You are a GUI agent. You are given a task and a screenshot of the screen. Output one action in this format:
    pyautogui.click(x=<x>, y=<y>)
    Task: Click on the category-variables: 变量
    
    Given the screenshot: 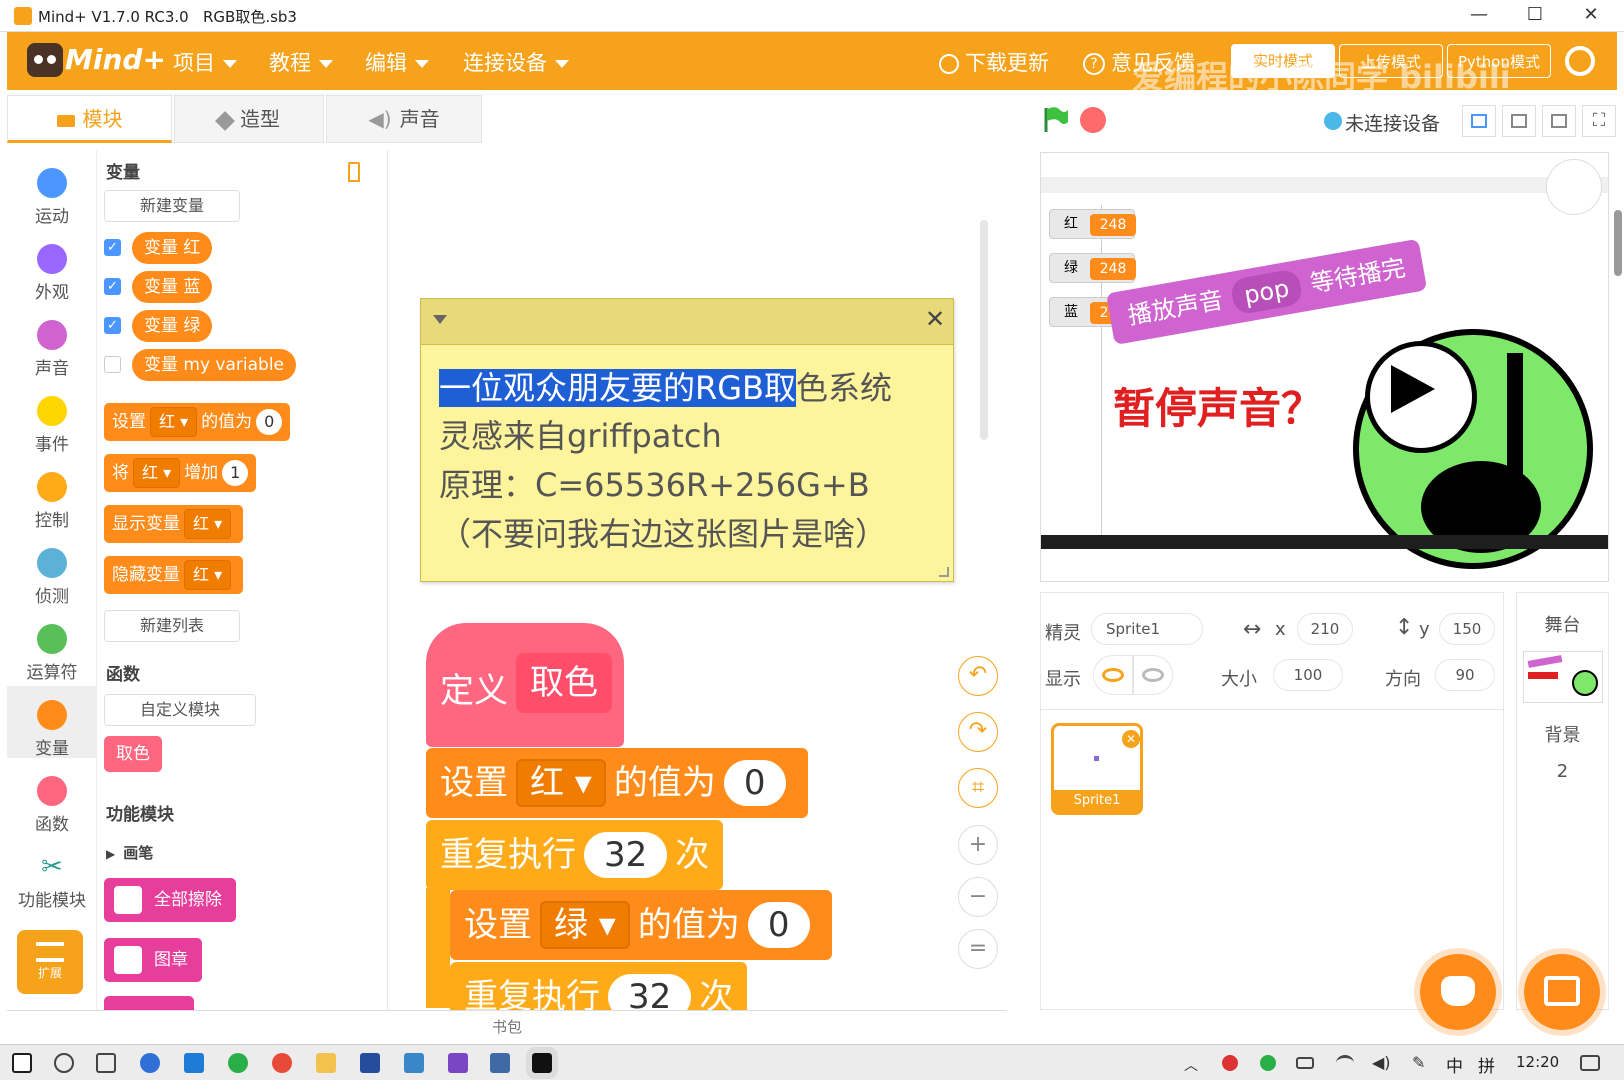 What is the action you would take?
    pyautogui.click(x=52, y=722)
    